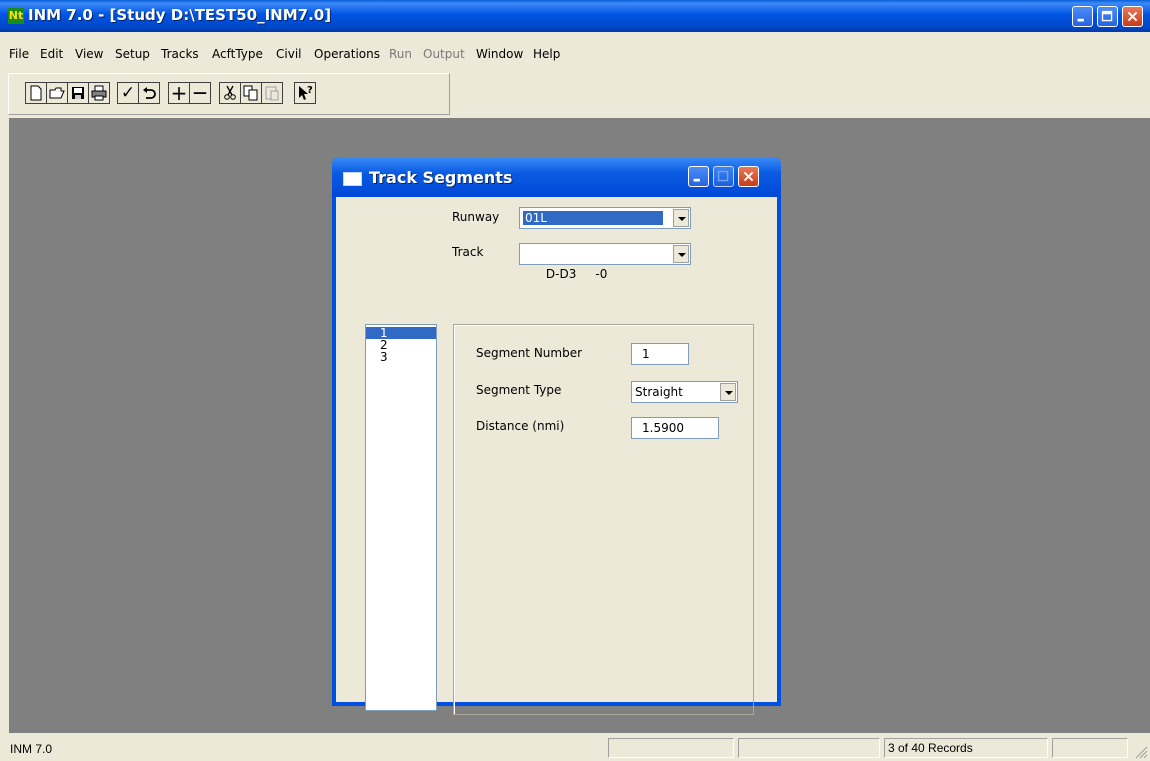  I want to click on track-select: D-D3 -0, so click(605, 262).